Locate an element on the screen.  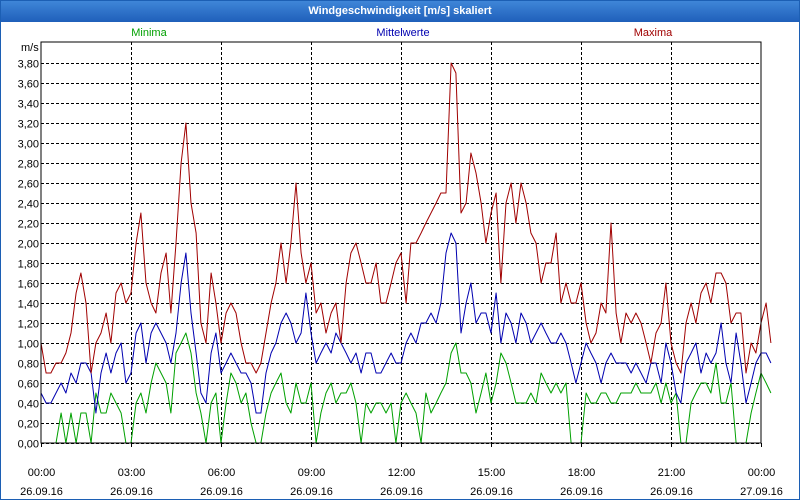
legend-item-mittelwerte: Mittelwerte is located at coordinates (402, 33).